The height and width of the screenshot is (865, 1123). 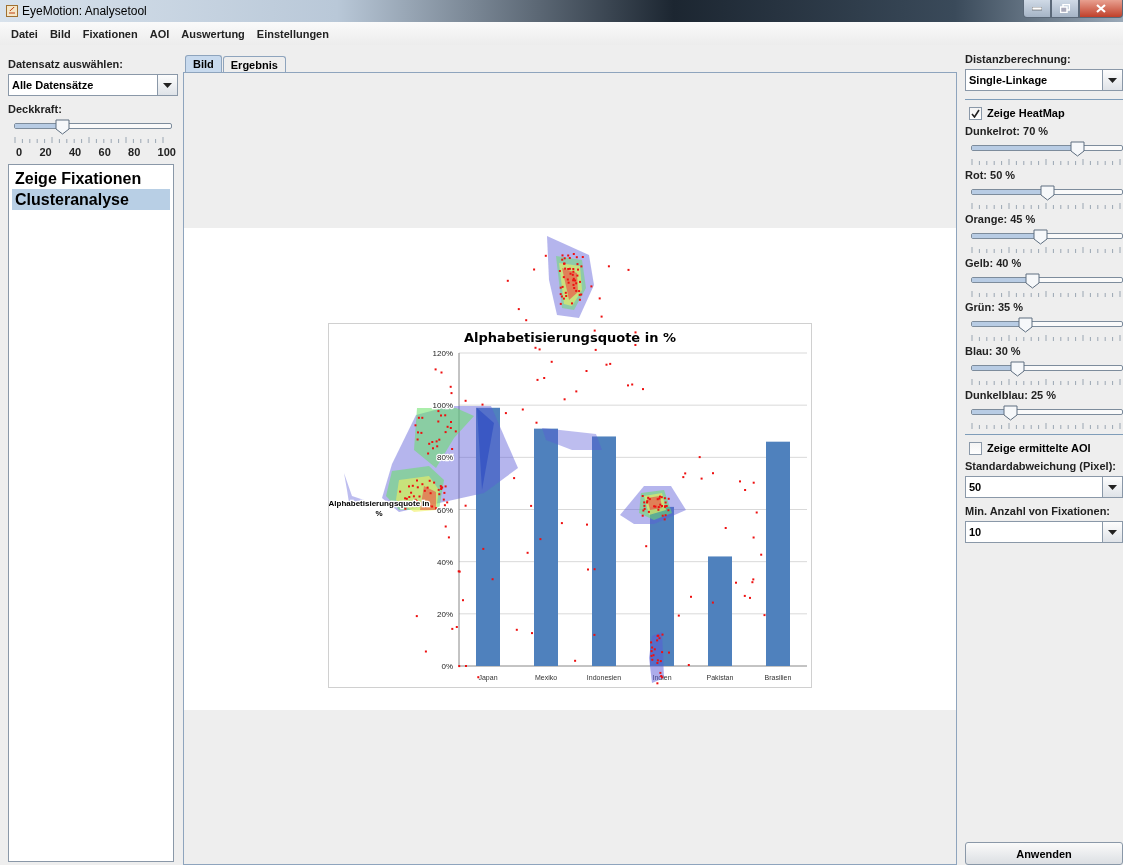 What do you see at coordinates (75, 152) in the screenshot?
I see `tick-label: 40` at bounding box center [75, 152].